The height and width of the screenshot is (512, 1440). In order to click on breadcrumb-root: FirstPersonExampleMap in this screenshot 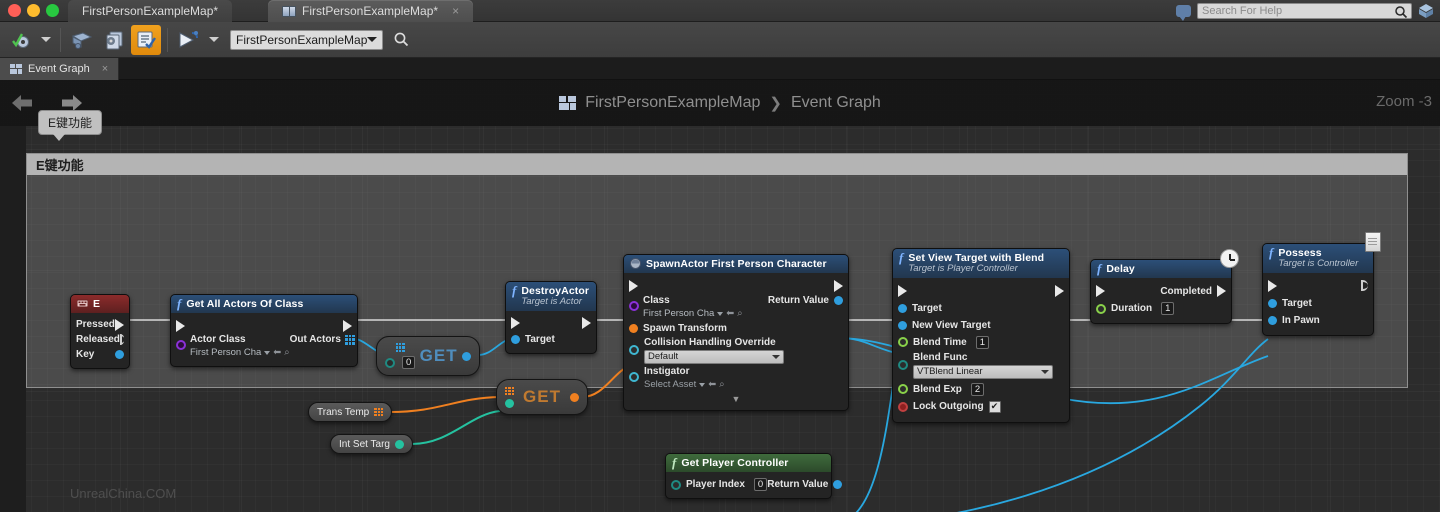, I will do `click(672, 103)`.